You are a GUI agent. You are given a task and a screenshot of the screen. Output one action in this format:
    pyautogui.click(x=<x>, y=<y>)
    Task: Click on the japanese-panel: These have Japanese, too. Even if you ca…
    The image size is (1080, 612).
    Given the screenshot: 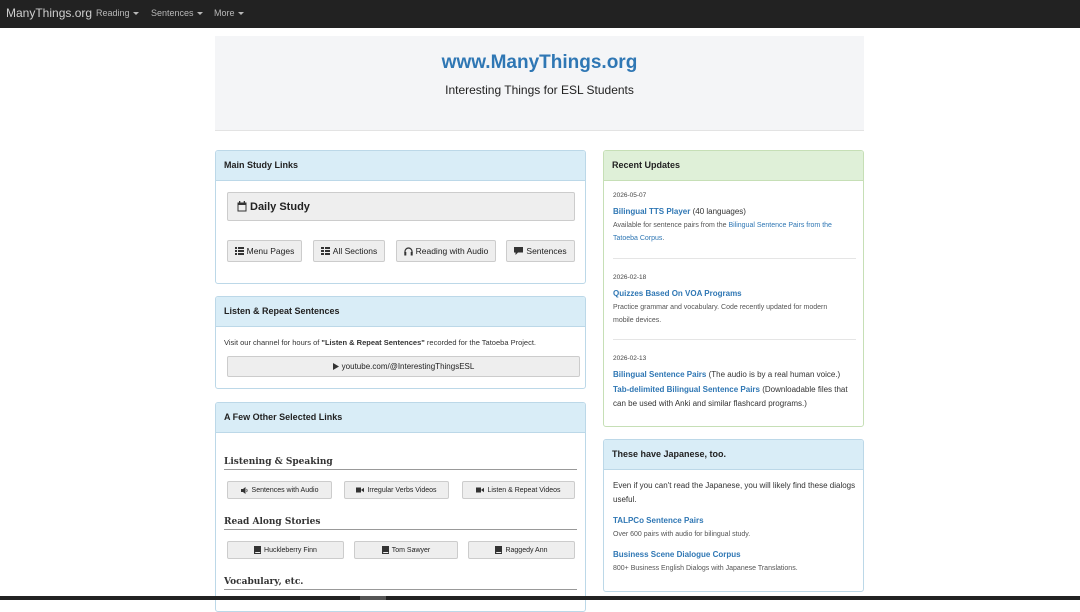 What is the action you would take?
    pyautogui.click(x=733, y=515)
    